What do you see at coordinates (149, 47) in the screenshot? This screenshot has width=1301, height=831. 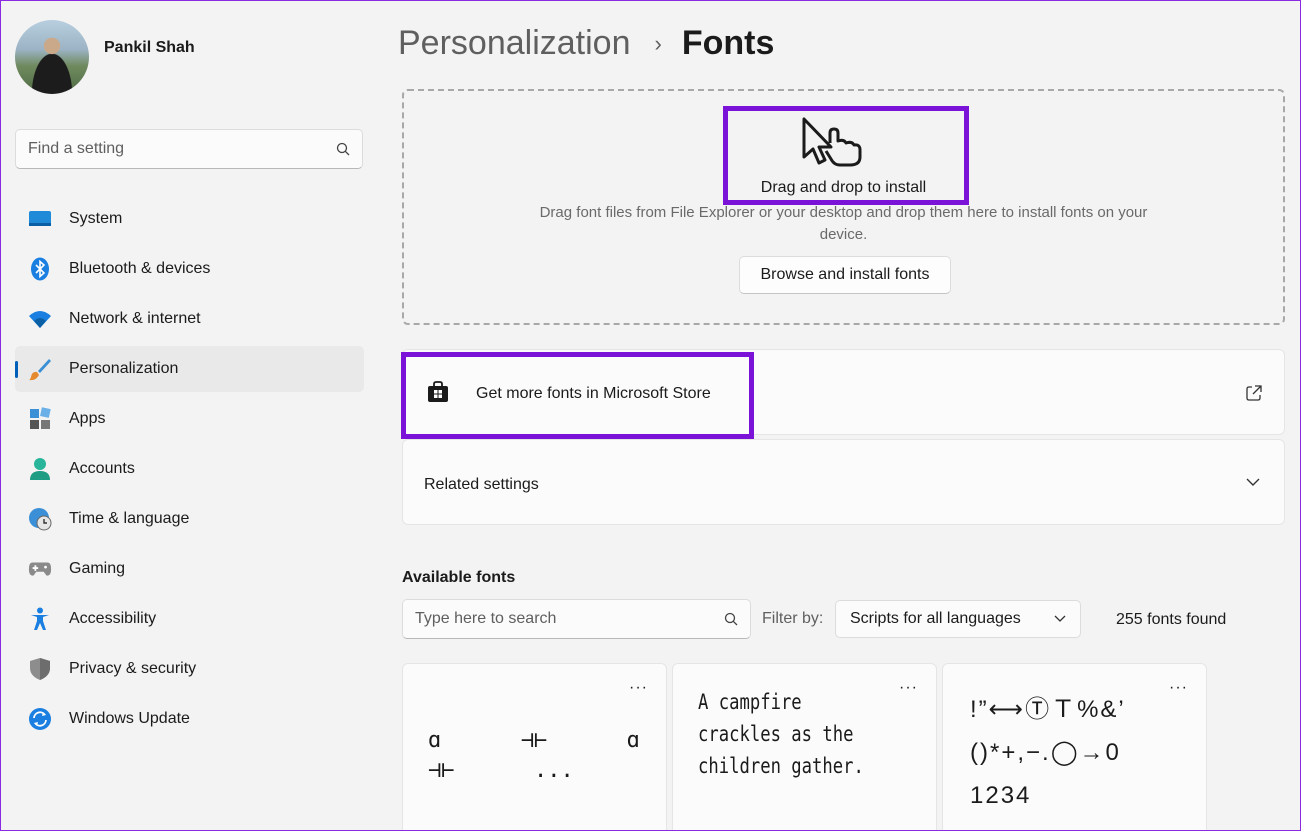 I see `profile-name: Pankil Shah` at bounding box center [149, 47].